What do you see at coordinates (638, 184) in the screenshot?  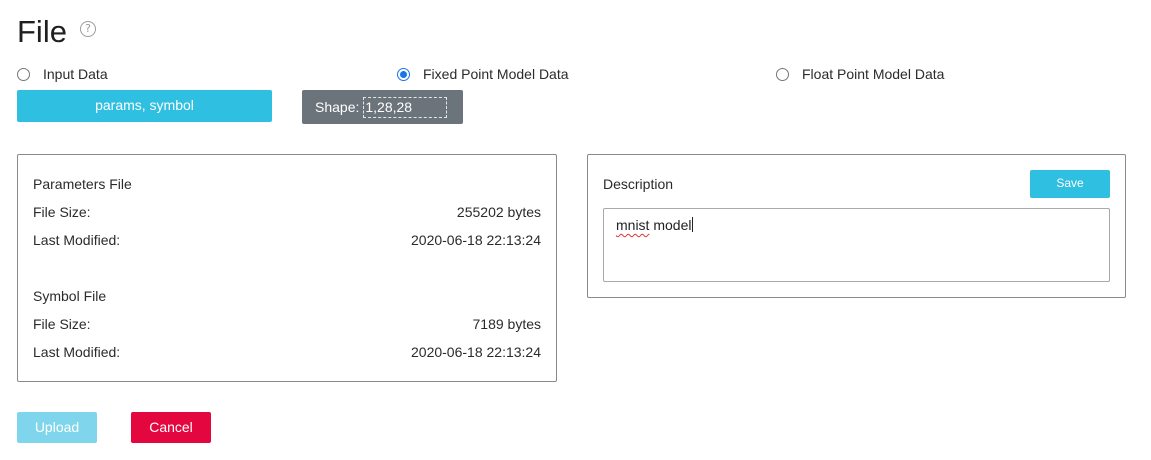 I see `description-label: Description` at bounding box center [638, 184].